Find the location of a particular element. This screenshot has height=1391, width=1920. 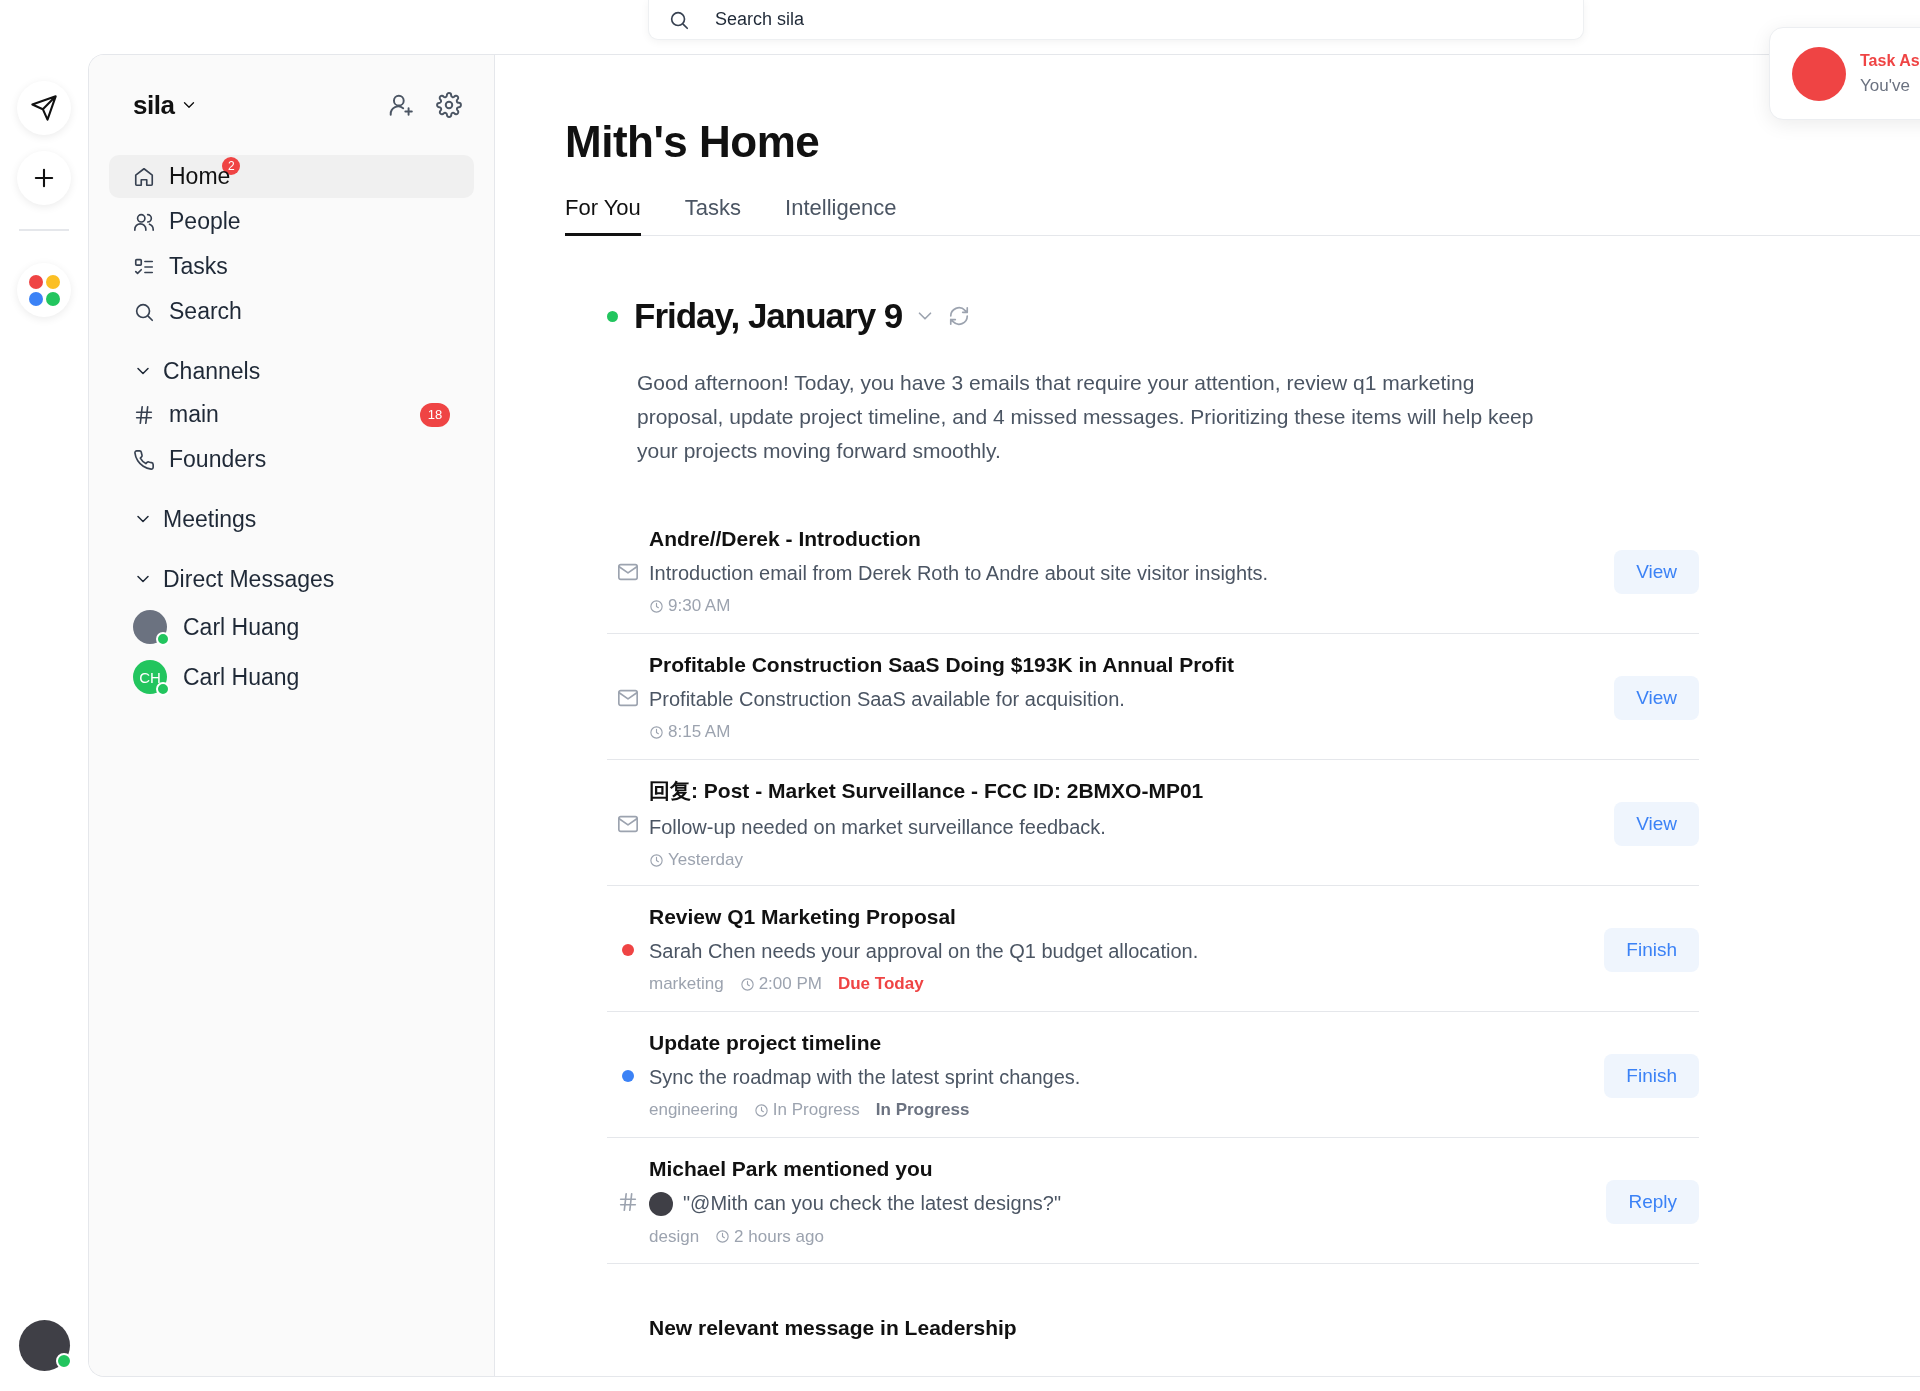

count-badge: 18 is located at coordinates (435, 414).